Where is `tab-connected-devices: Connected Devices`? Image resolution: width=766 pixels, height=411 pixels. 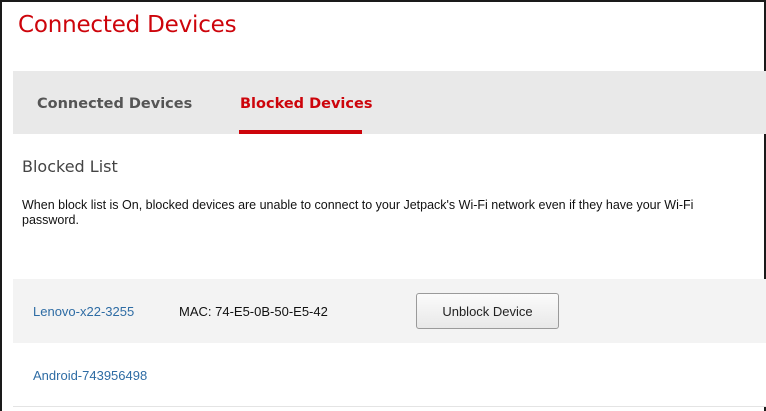
tab-connected-devices: Connected Devices is located at coordinates (114, 102).